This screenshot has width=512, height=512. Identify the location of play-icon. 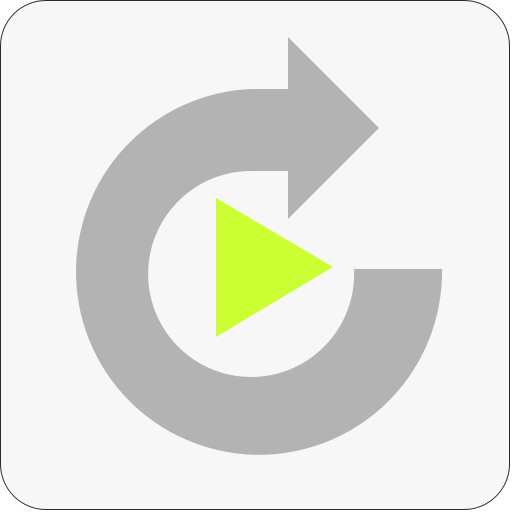
(274, 267).